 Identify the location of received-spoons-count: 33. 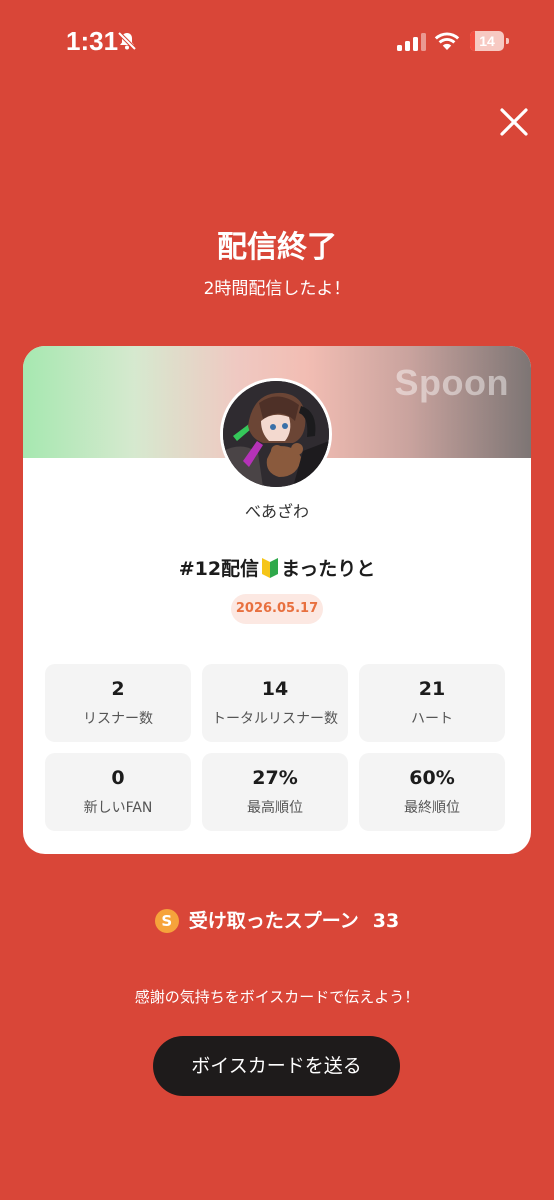
(386, 921).